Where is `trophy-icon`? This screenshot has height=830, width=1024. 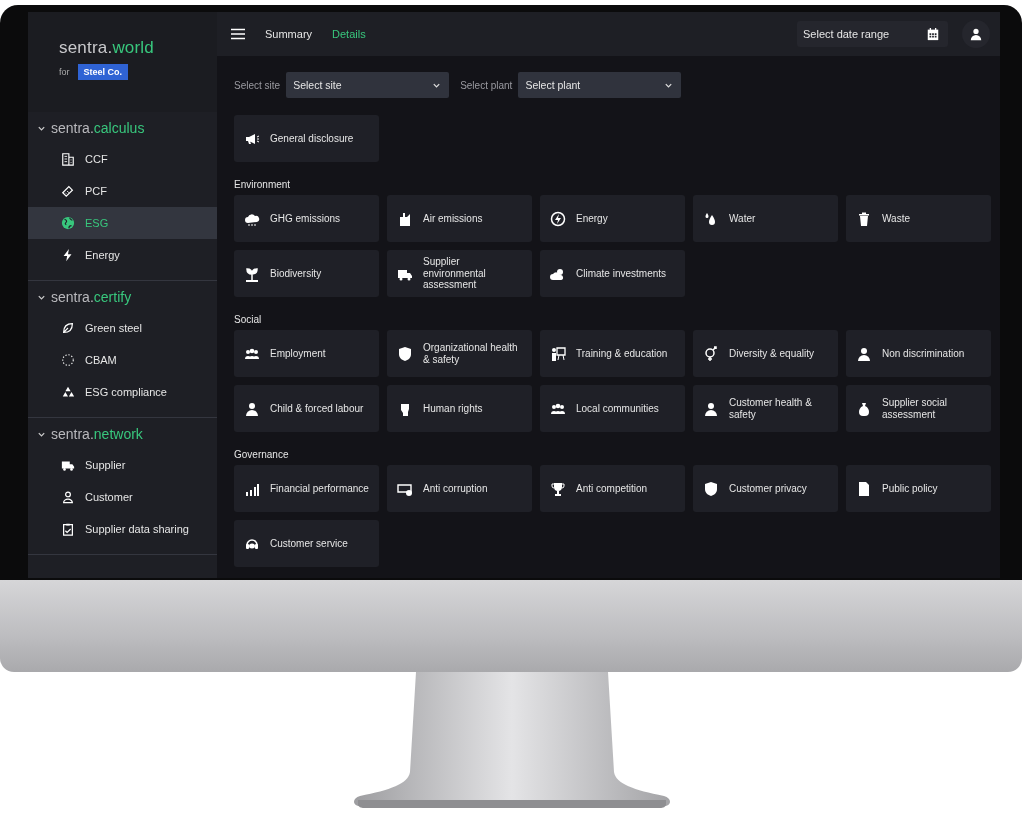
trophy-icon is located at coordinates (558, 488).